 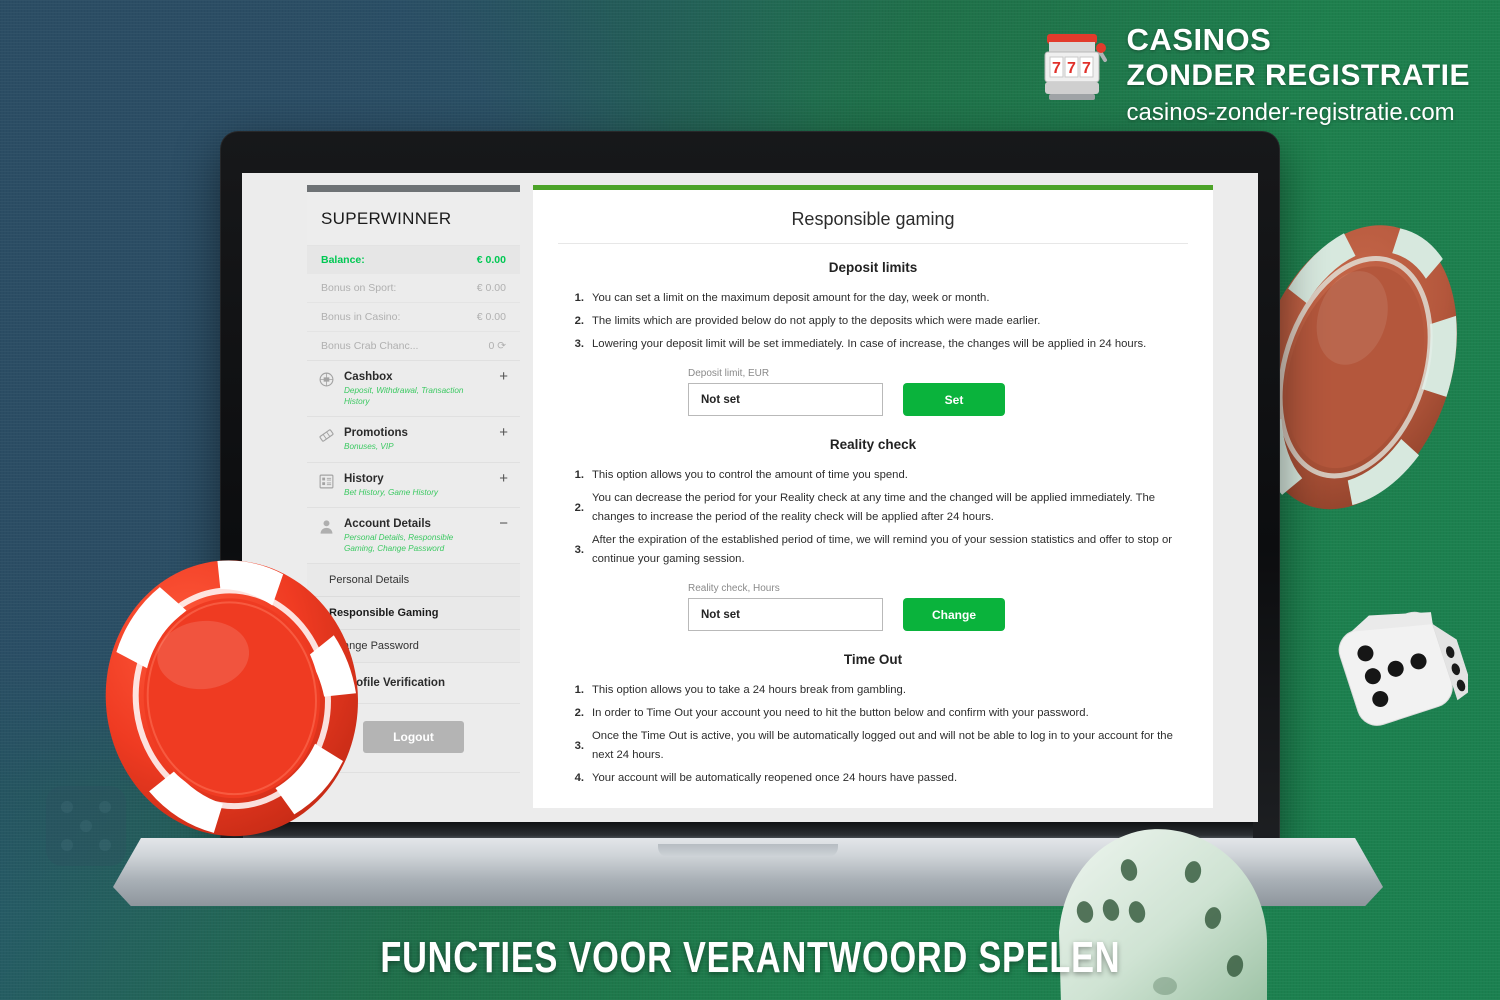 What do you see at coordinates (954, 399) in the screenshot?
I see `set-deposit-limit-button: Set` at bounding box center [954, 399].